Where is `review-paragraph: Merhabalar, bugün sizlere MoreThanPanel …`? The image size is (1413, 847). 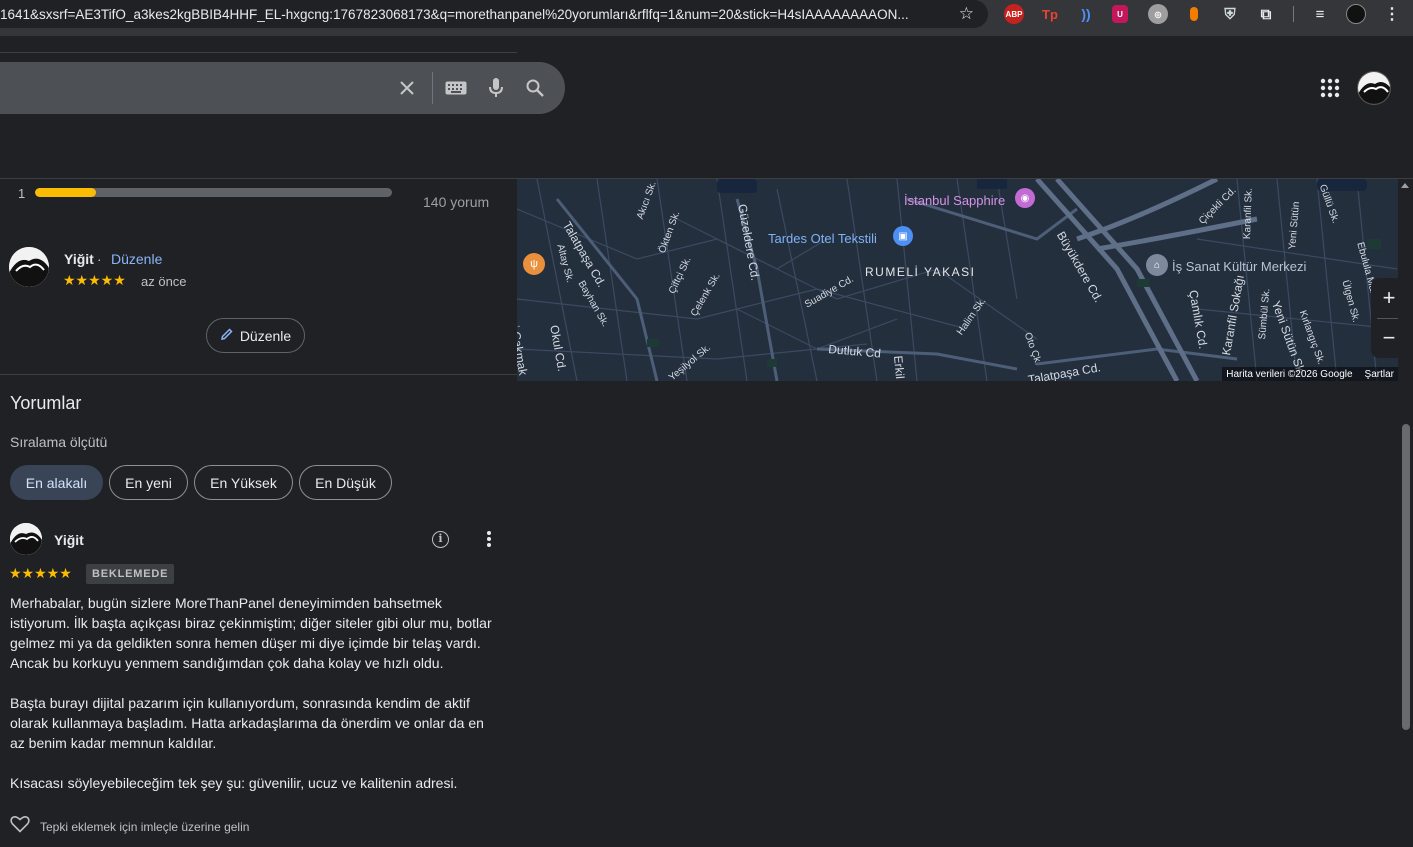
review-paragraph: Merhabalar, bugün sizlere MoreThanPanel … is located at coordinates (251, 633).